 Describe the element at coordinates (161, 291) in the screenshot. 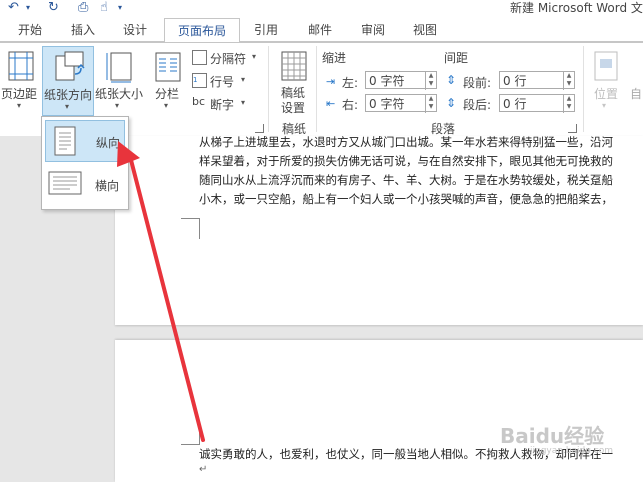

I see `annotation-arrow` at that location.